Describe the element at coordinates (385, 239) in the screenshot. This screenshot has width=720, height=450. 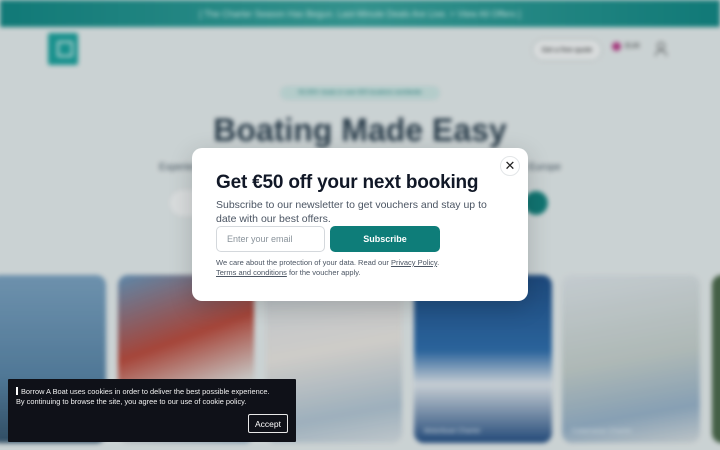
I see `subscribe-button: Subscribe` at that location.